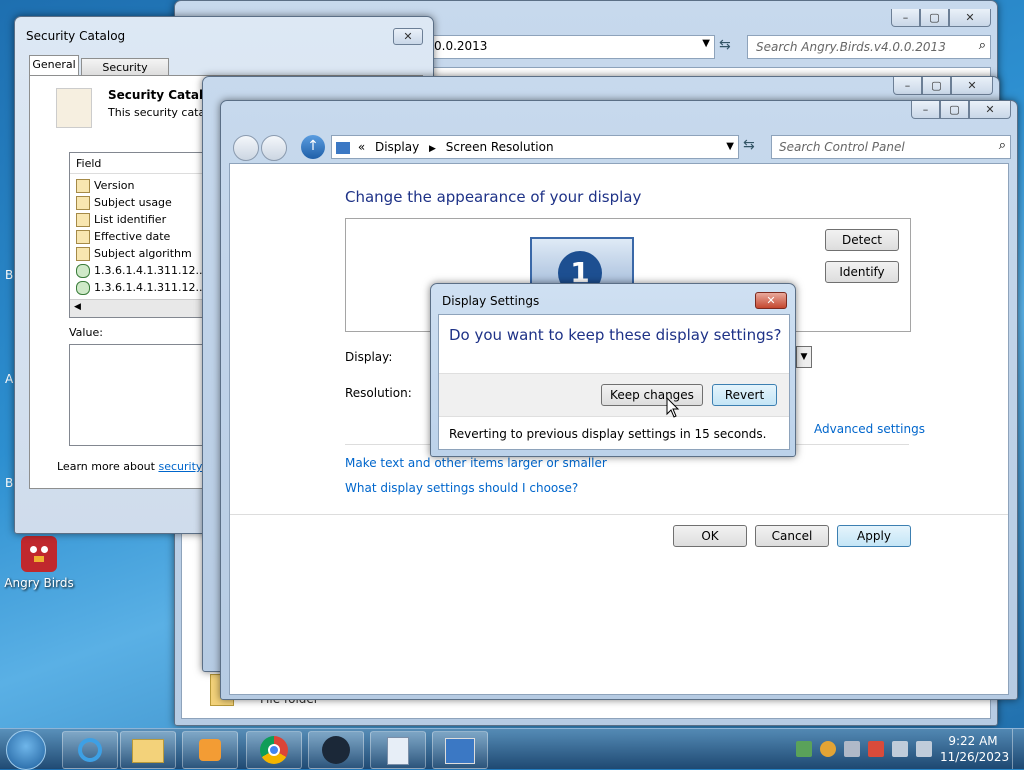 The image size is (1024, 770). I want to click on button-band: Keep changes Revert, so click(614, 395).